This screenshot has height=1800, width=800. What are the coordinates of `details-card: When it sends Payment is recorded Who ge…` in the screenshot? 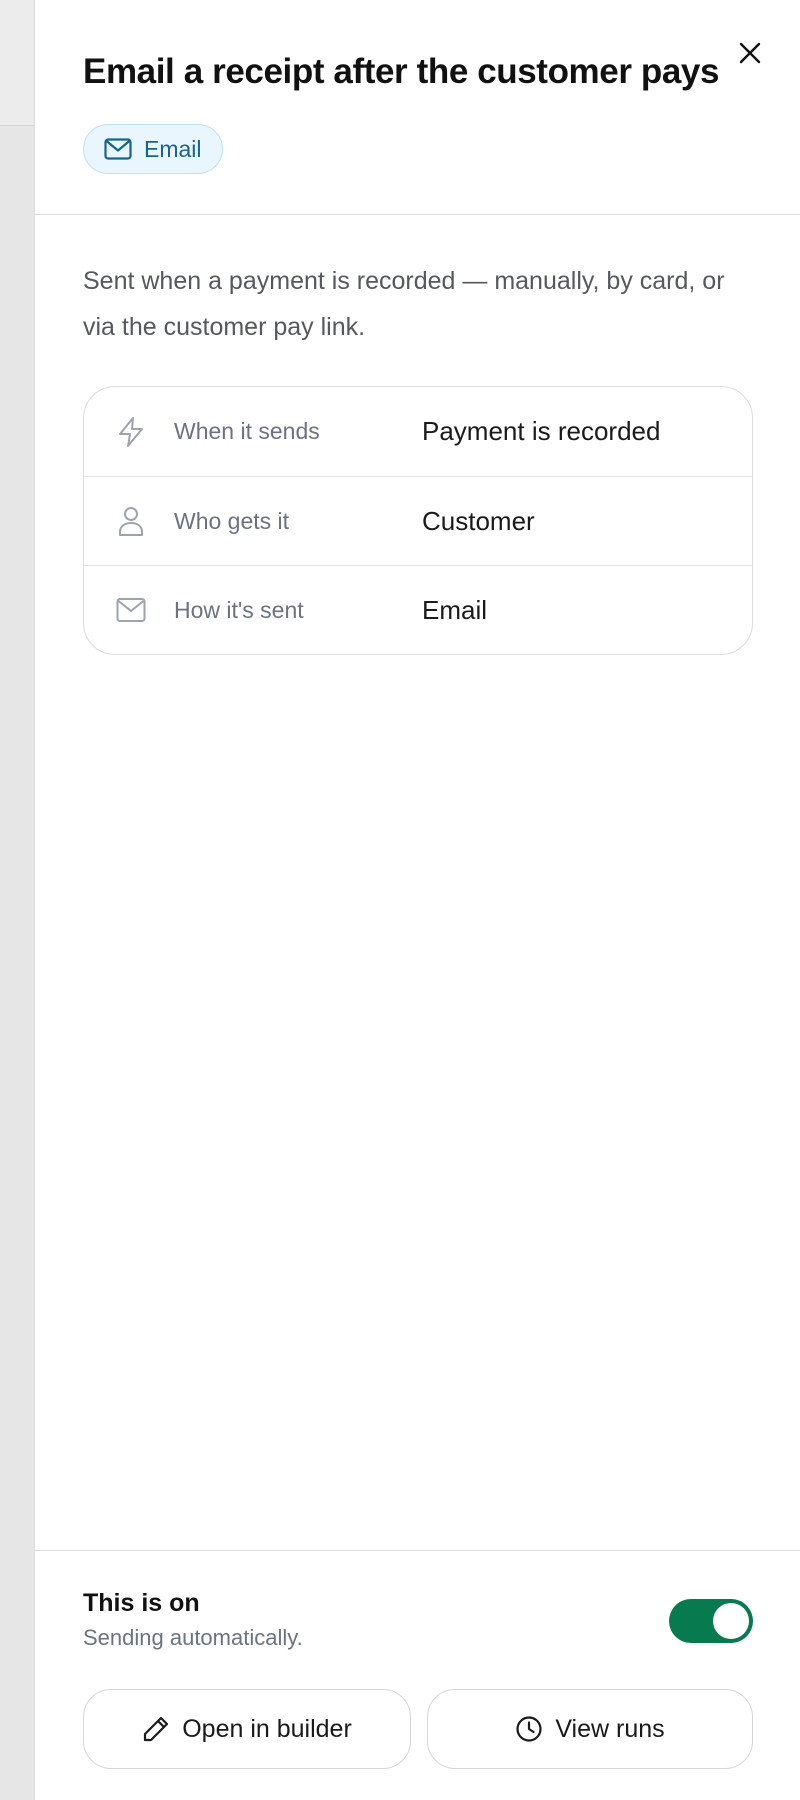 It's located at (418, 520).